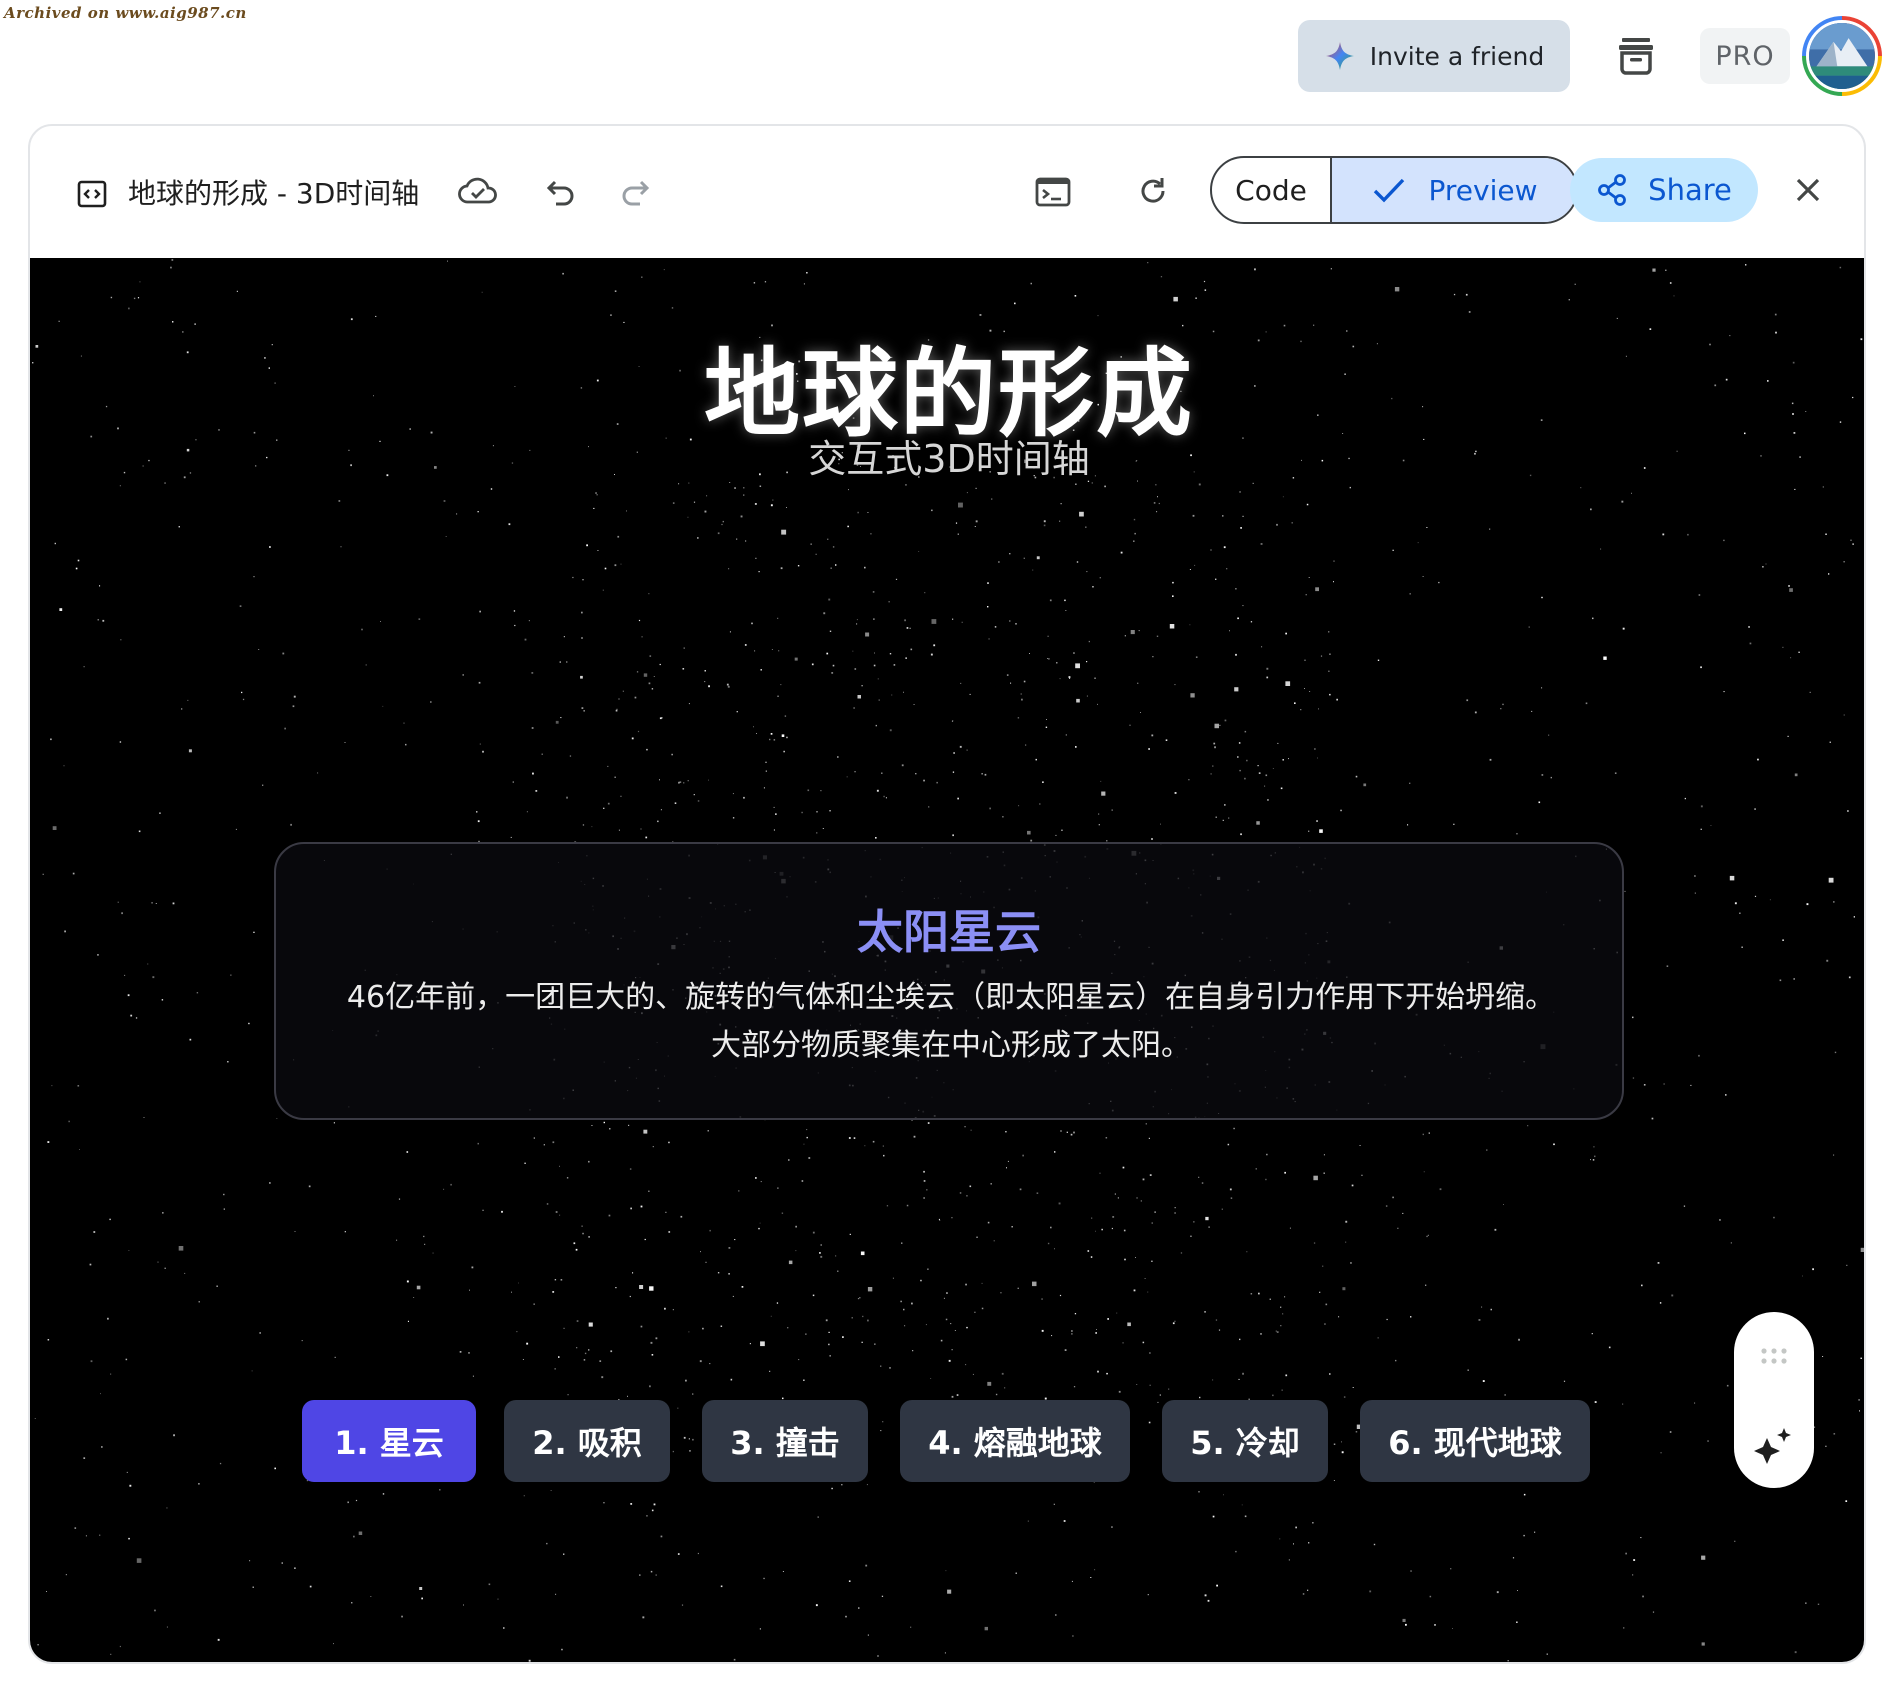 The height and width of the screenshot is (1682, 1886). What do you see at coordinates (274, 193) in the screenshot?
I see `document-title: 地球的形成 - 3D时间轴` at bounding box center [274, 193].